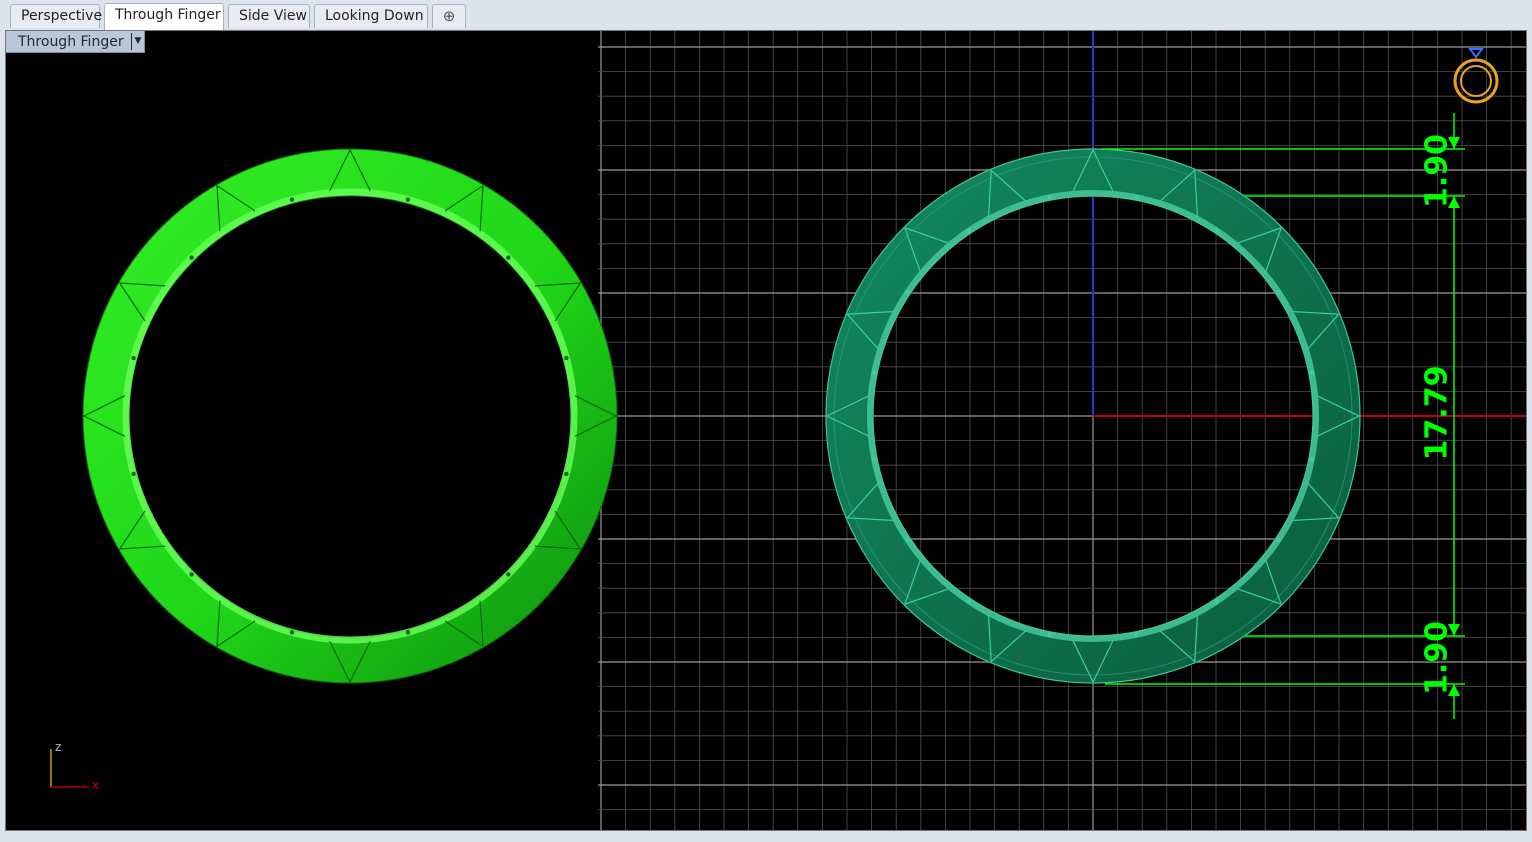 The image size is (1532, 842). I want to click on tab-looking-down: Looking Down, so click(371, 16).